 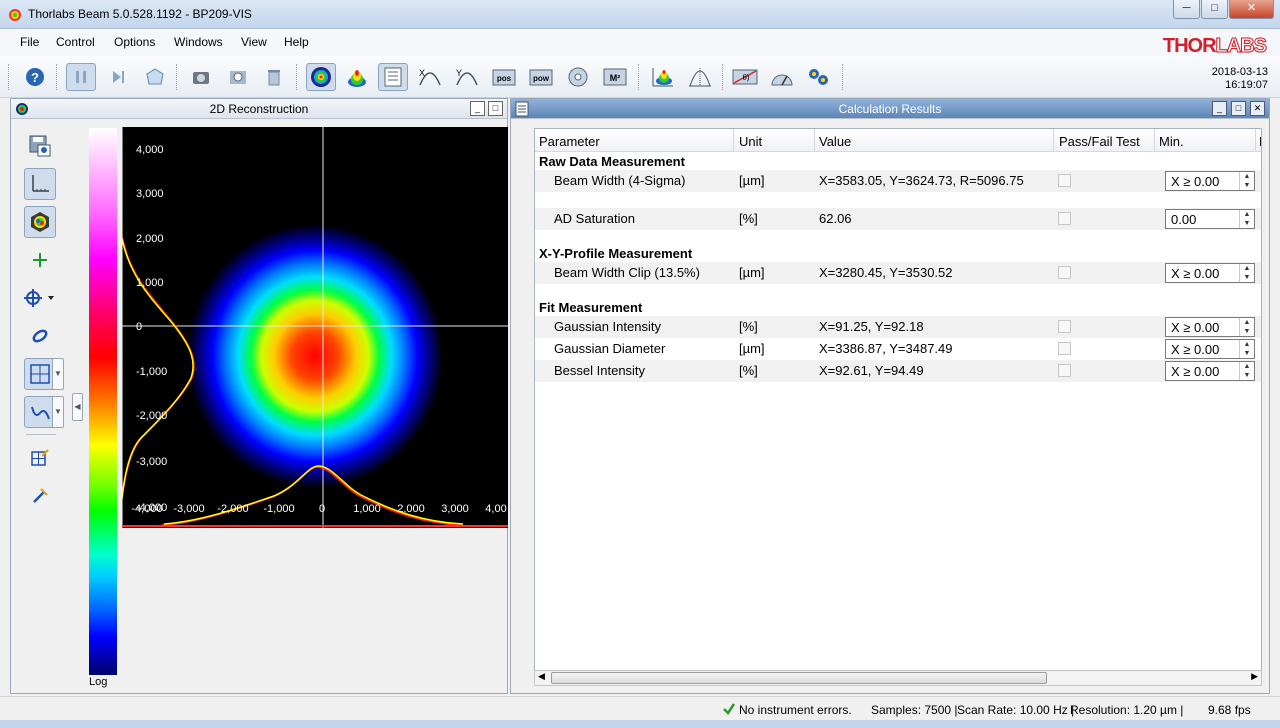 I want to click on m2-icon: M², so click(x=615, y=77).